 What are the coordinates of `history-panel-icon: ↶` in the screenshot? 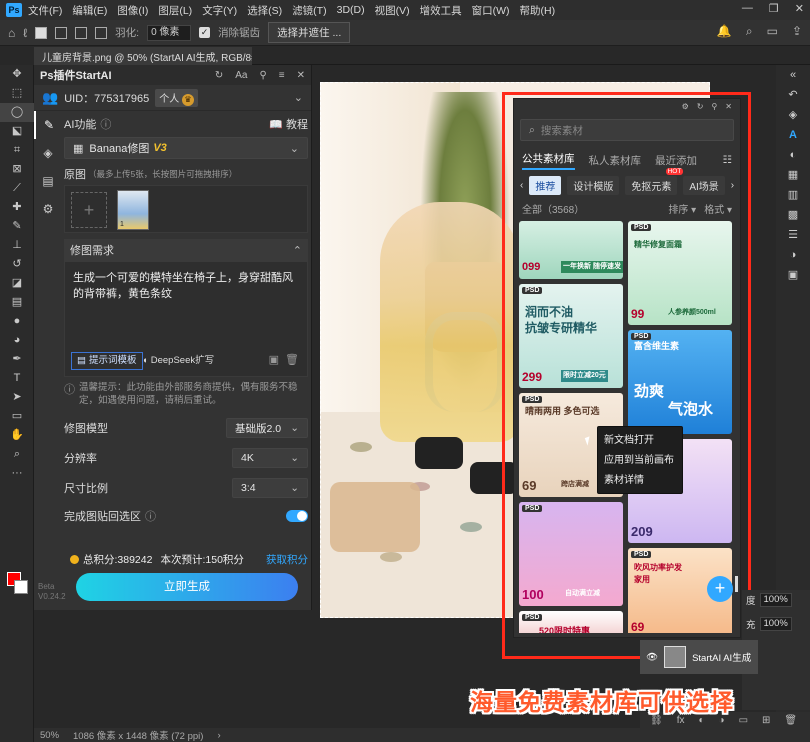 It's located at (793, 95).